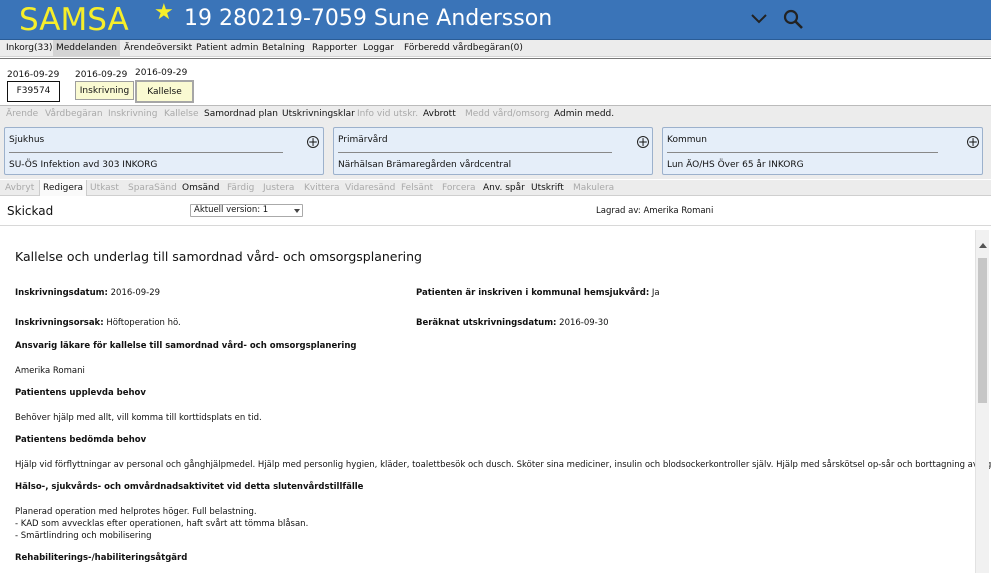  I want to click on field-inskrivningsorsak: Inskrivningsorsak: Höftoperation hö., so click(98, 323).